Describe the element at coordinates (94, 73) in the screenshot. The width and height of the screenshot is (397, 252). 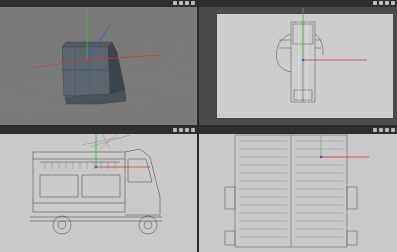
I see `truck-model` at that location.